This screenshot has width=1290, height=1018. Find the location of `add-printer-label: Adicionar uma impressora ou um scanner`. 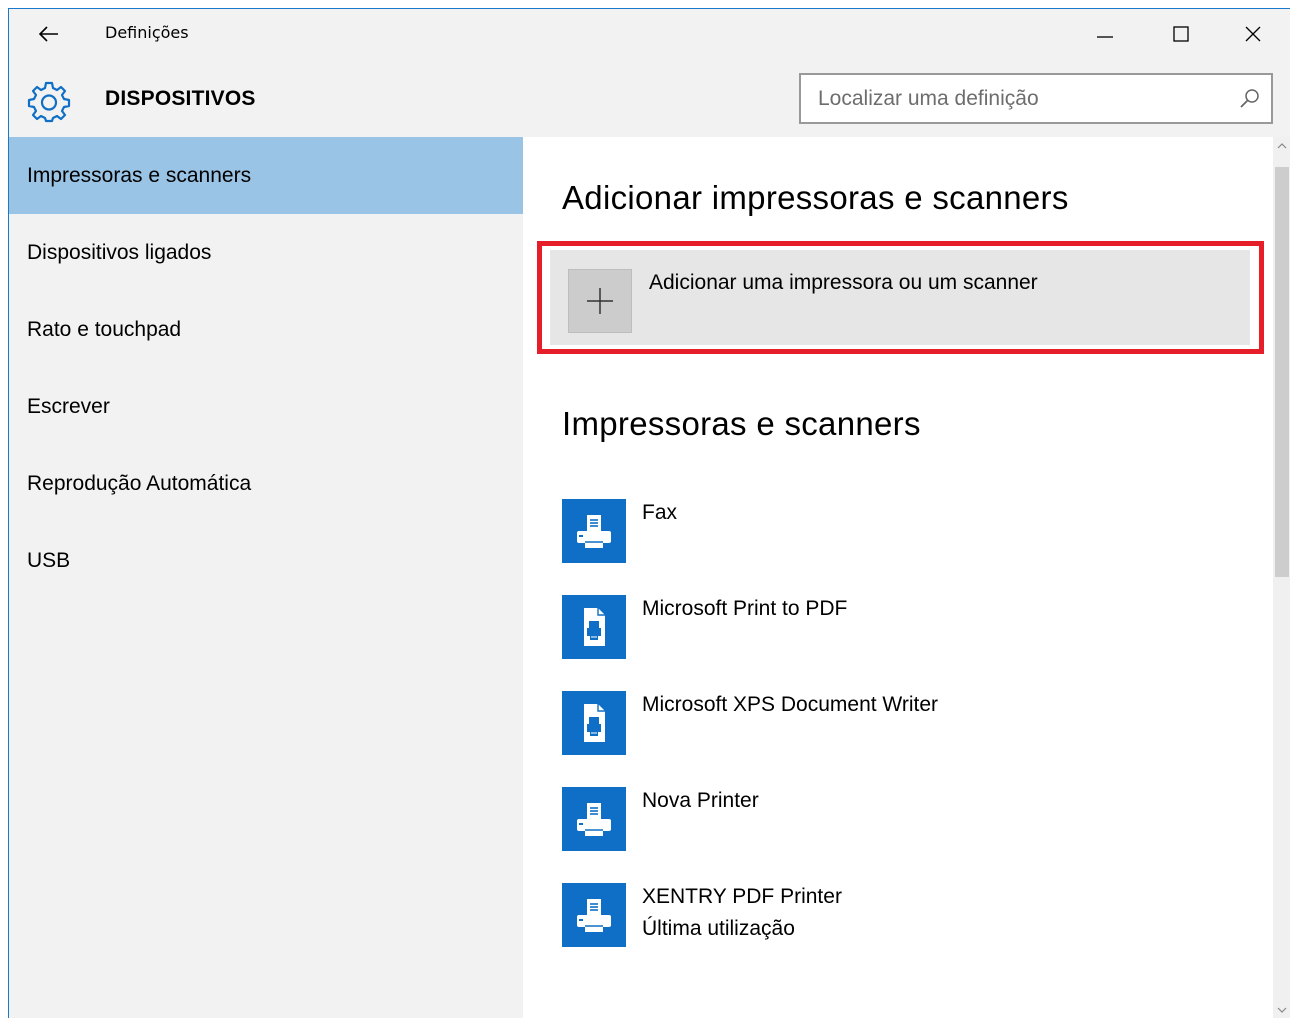

add-printer-label: Adicionar uma impressora ou um scanner is located at coordinates (843, 282).